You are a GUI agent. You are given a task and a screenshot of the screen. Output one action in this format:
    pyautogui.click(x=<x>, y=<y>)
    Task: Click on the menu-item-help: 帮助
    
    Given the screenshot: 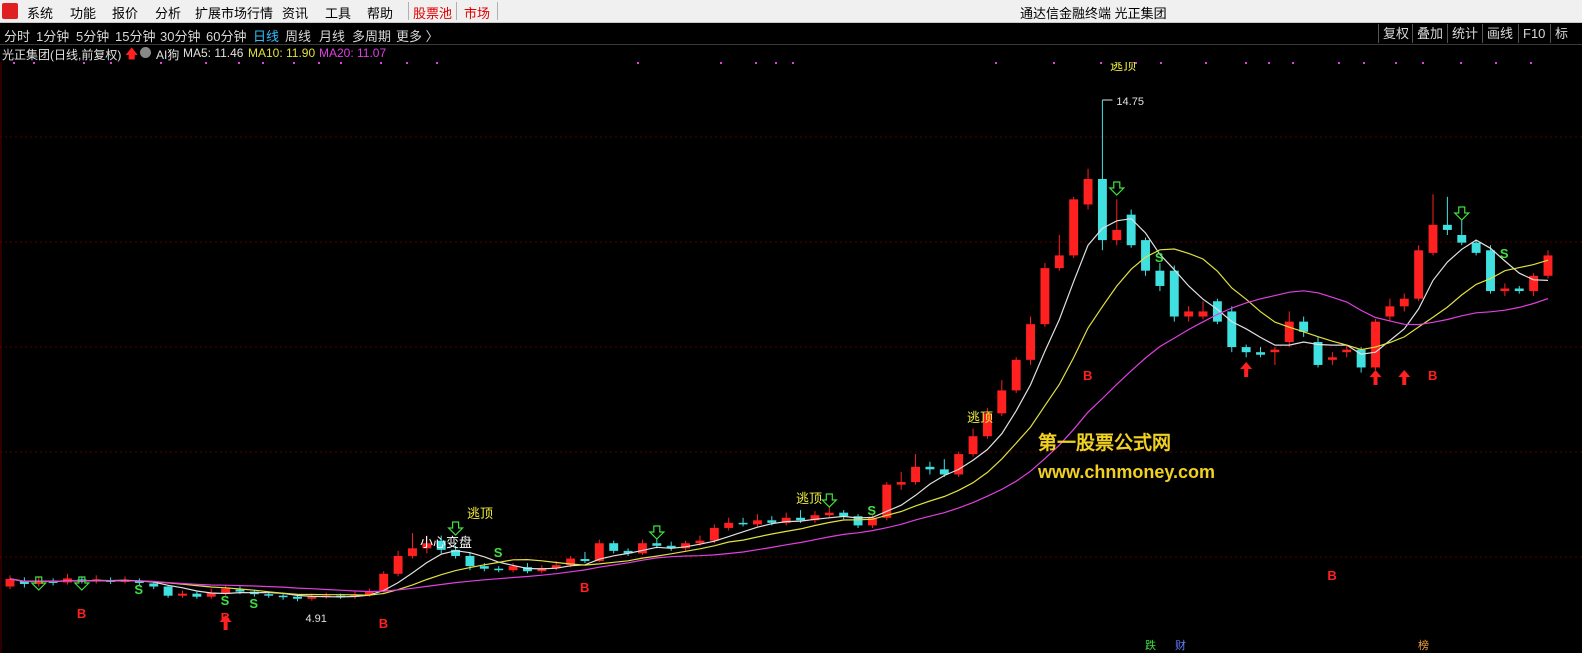 What is the action you would take?
    pyautogui.click(x=380, y=12)
    